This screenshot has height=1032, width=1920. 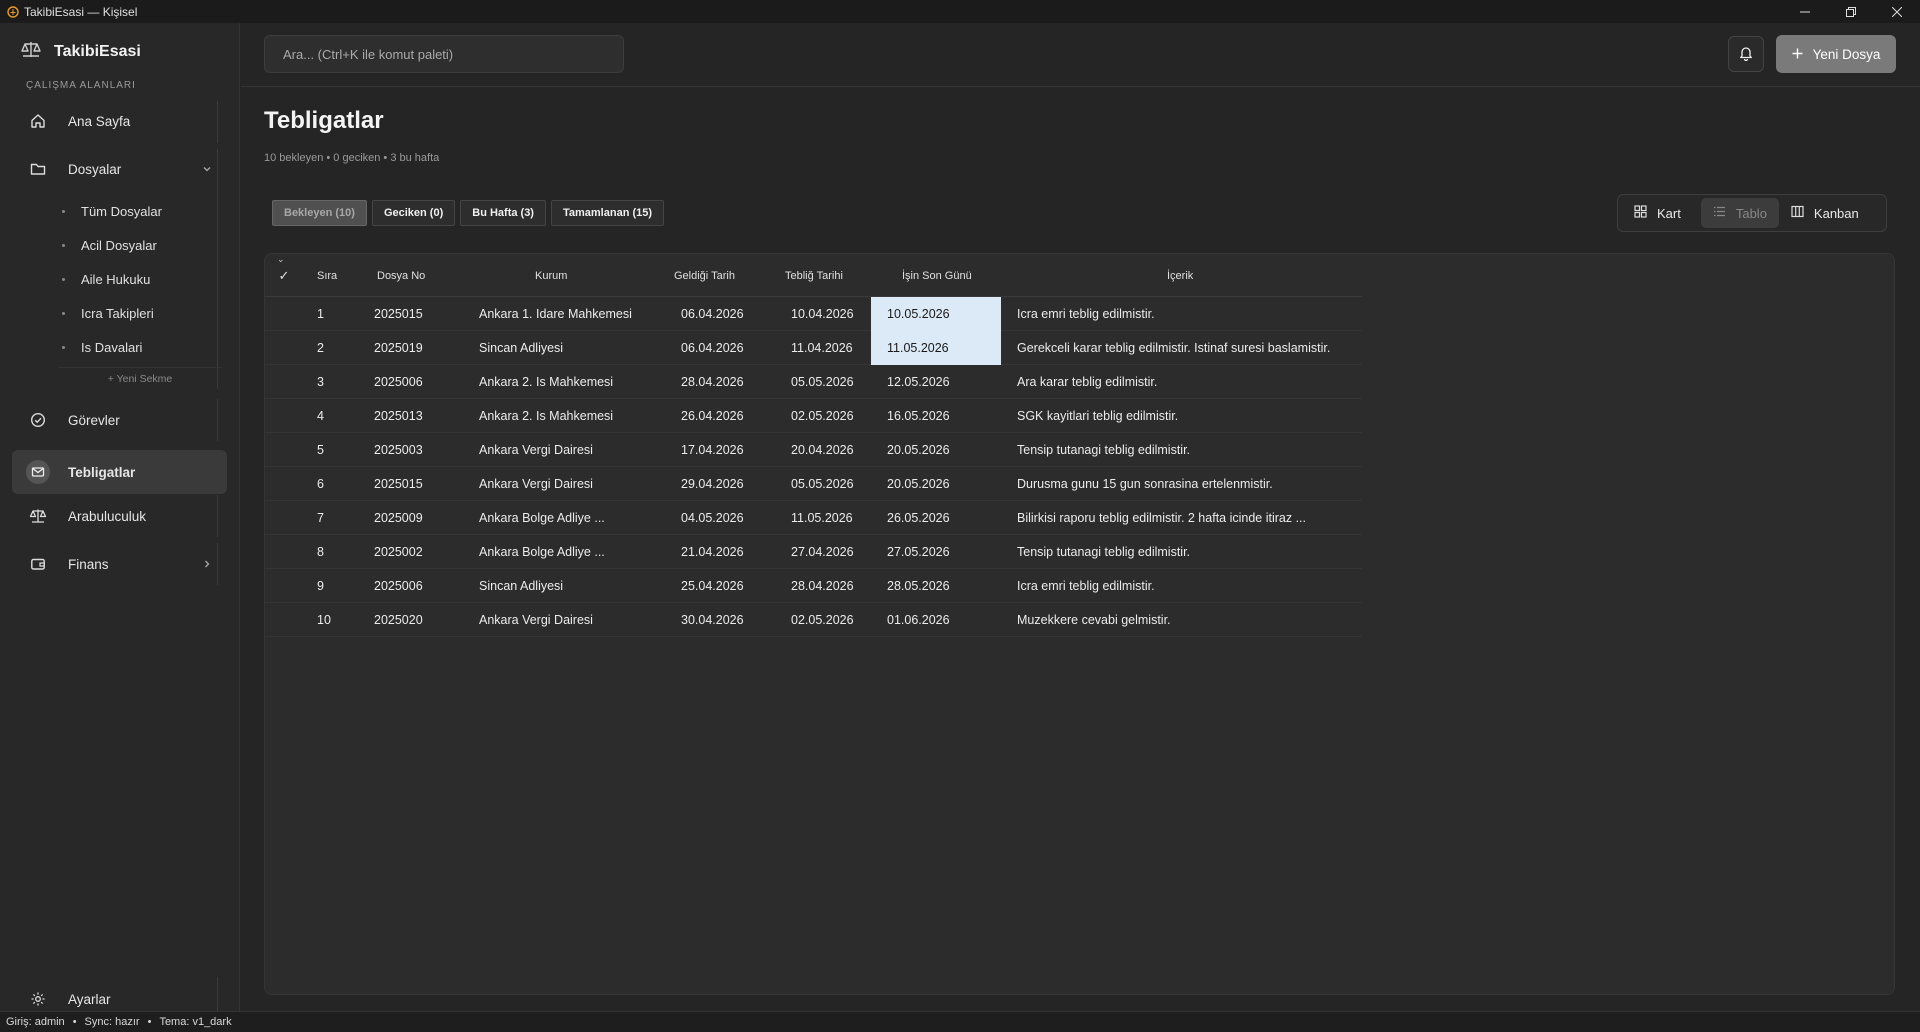 I want to click on filter-tab-tamamlanan: Tamamlanan (15), so click(x=607, y=213).